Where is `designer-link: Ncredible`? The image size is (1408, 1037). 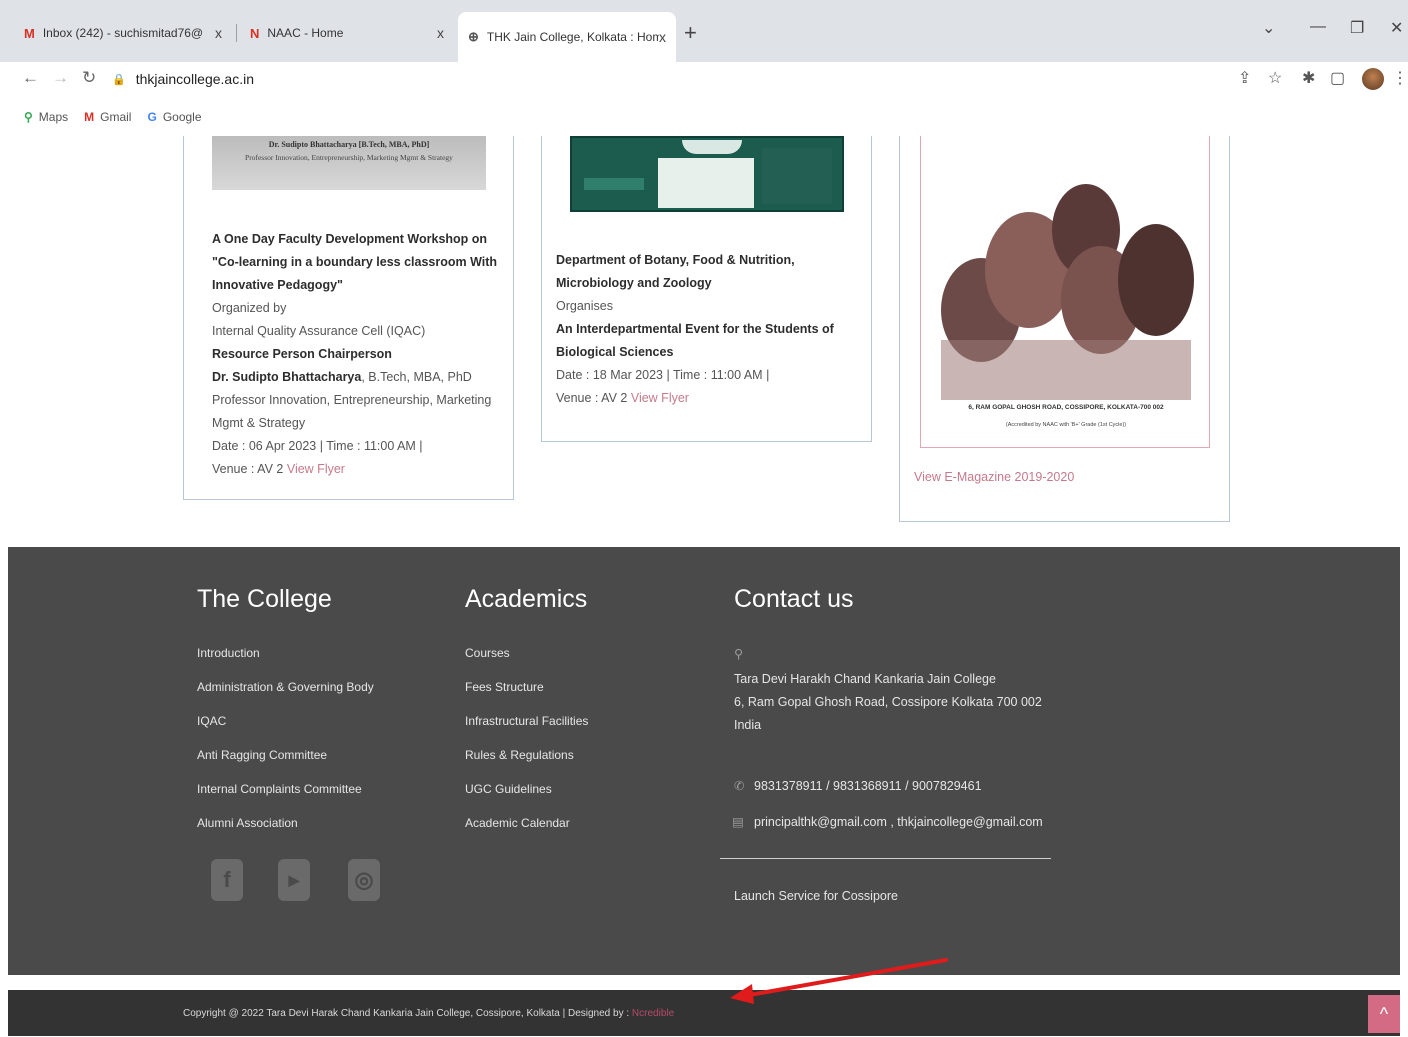 designer-link: Ncredible is located at coordinates (653, 1013).